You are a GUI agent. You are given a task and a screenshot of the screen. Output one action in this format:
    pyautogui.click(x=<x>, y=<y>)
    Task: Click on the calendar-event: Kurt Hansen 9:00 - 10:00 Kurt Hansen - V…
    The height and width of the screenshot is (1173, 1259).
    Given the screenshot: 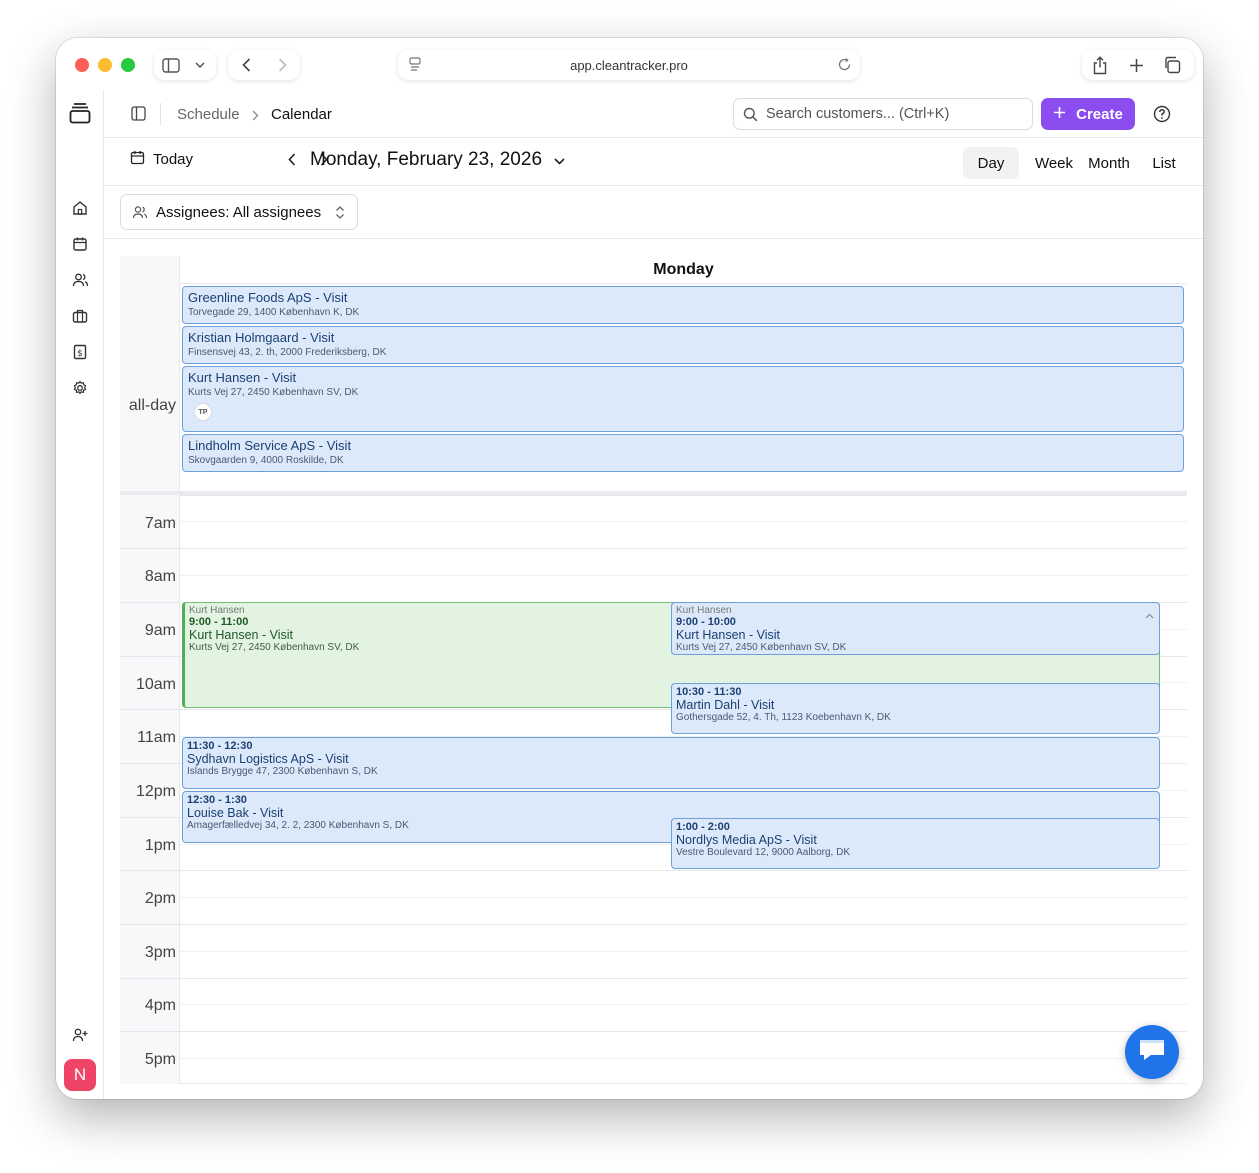 What is the action you would take?
    pyautogui.click(x=915, y=628)
    